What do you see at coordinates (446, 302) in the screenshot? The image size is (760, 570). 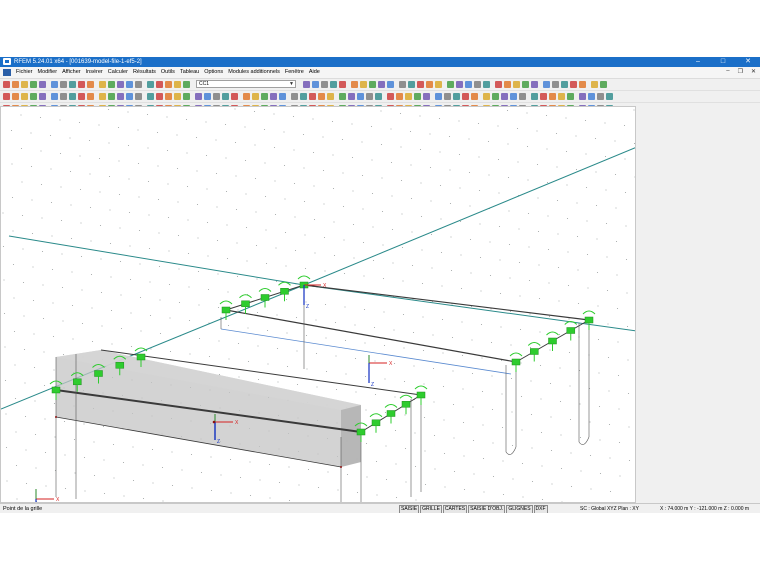 I see `member-top-back` at bounding box center [446, 302].